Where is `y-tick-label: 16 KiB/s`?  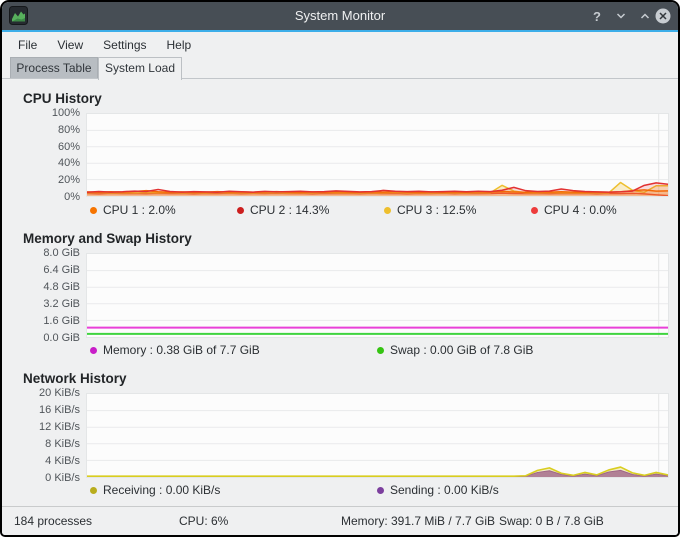 y-tick-label: 16 KiB/s is located at coordinates (59, 410).